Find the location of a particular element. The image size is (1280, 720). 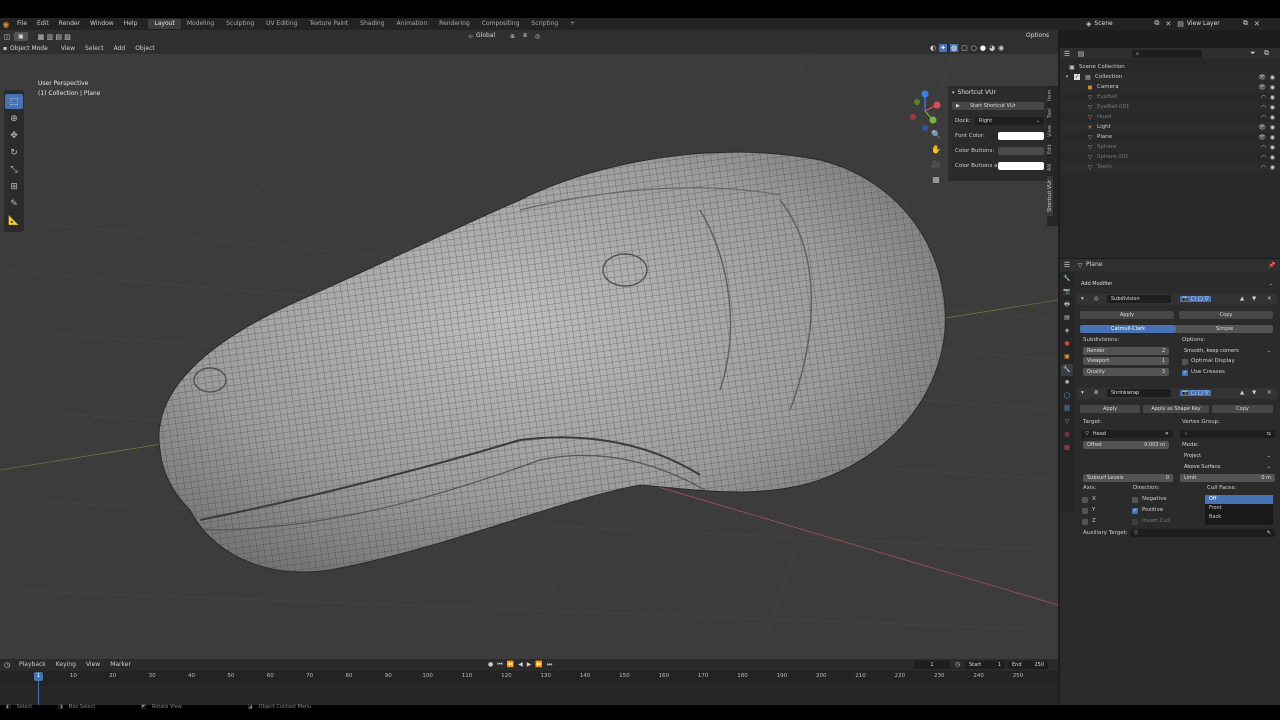

tab-compositing: Compositing is located at coordinates (501, 24).